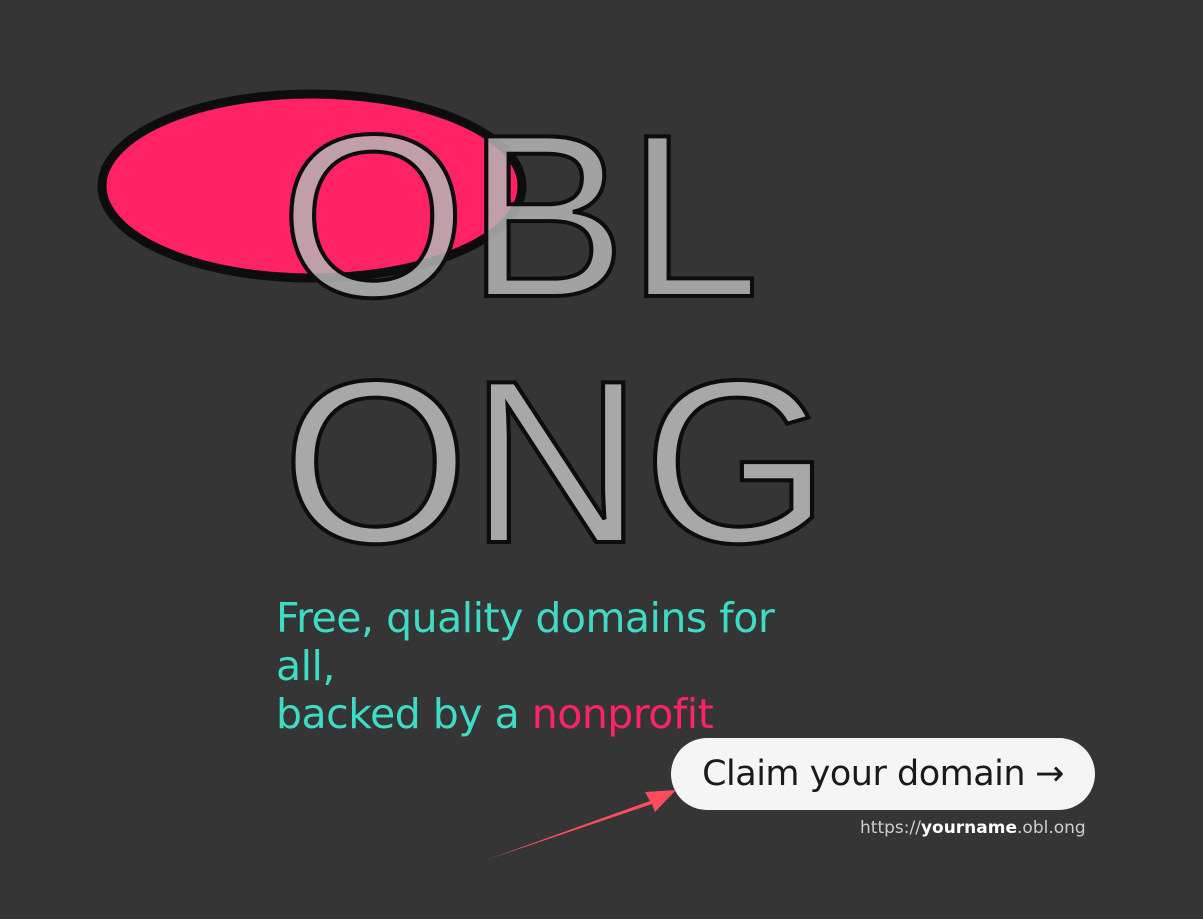 The width and height of the screenshot is (1203, 919). What do you see at coordinates (404, 714) in the screenshot?
I see `tagline-line-3-prefix: backed by a` at bounding box center [404, 714].